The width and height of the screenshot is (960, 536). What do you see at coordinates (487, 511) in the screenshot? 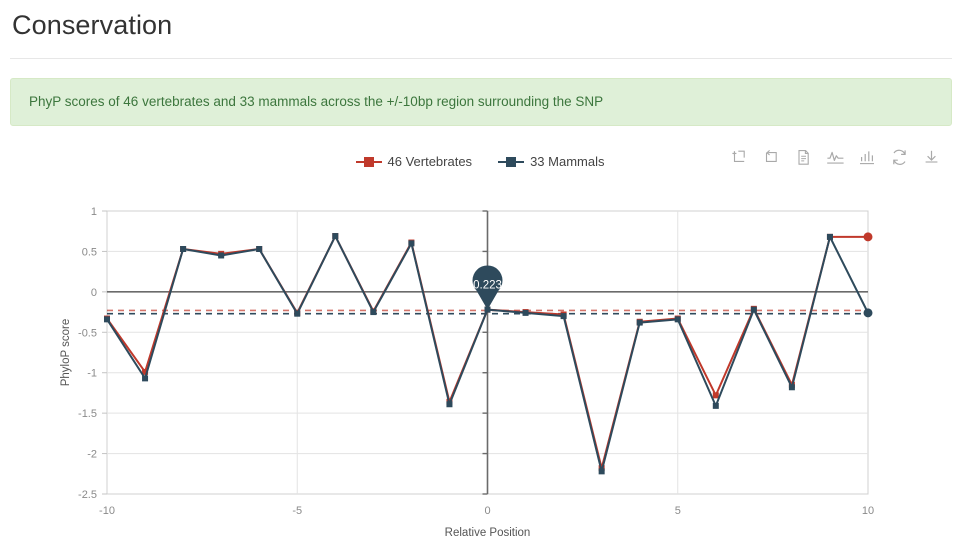
I see `x-tick-label: 0` at bounding box center [487, 511].